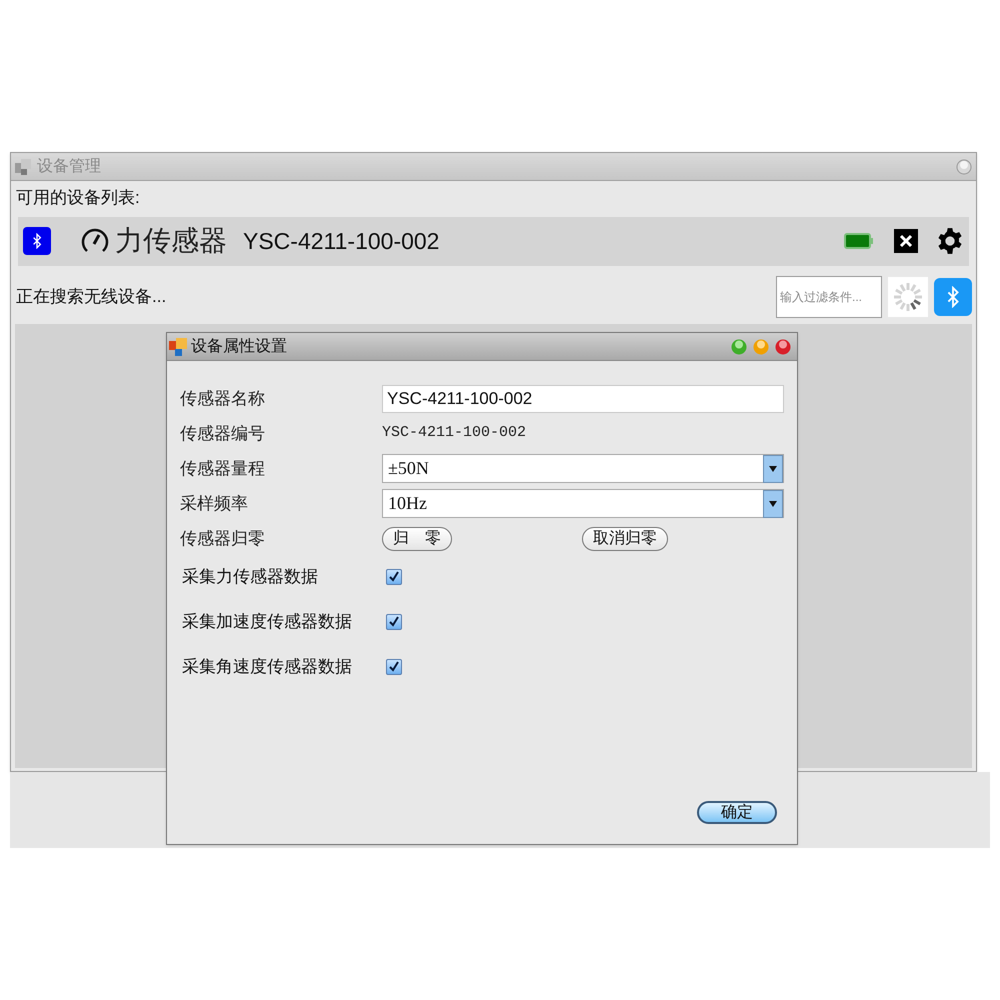 Image resolution: width=1000 pixels, height=1000 pixels. I want to click on settings-icon, so click(950, 241).